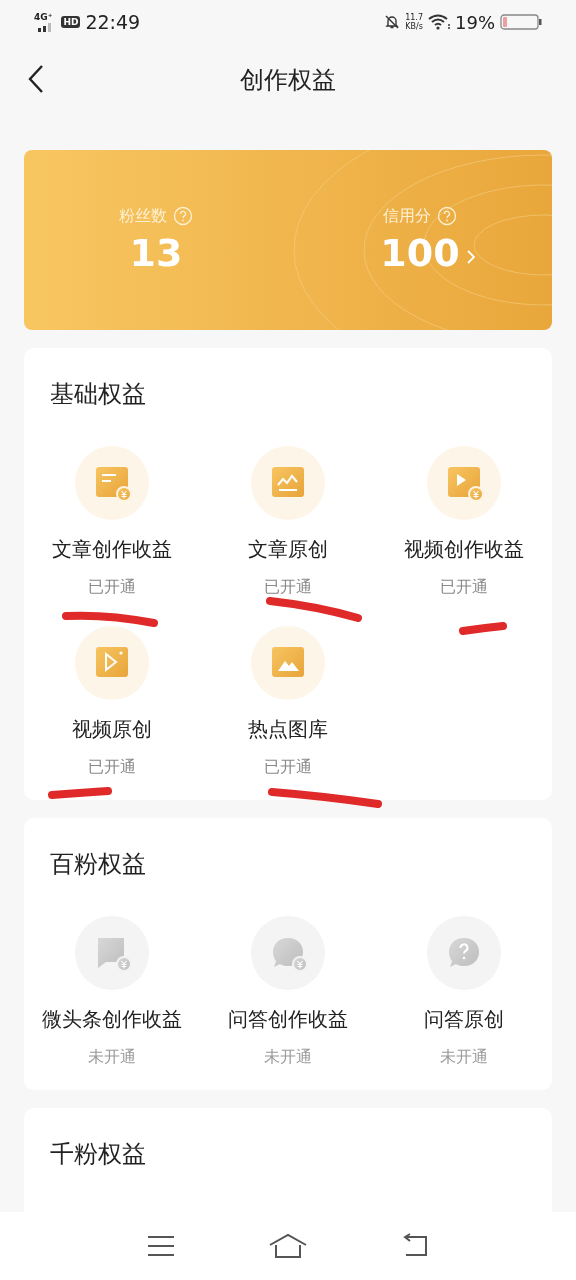  Describe the element at coordinates (45, 26) in the screenshot. I see `signal-icon` at that location.